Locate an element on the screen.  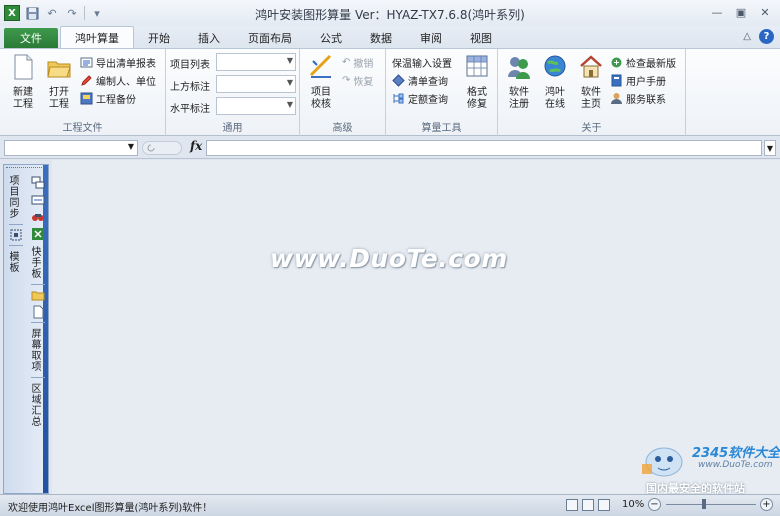
tab-page-layout: 页面布局 is located at coordinates (270, 38).